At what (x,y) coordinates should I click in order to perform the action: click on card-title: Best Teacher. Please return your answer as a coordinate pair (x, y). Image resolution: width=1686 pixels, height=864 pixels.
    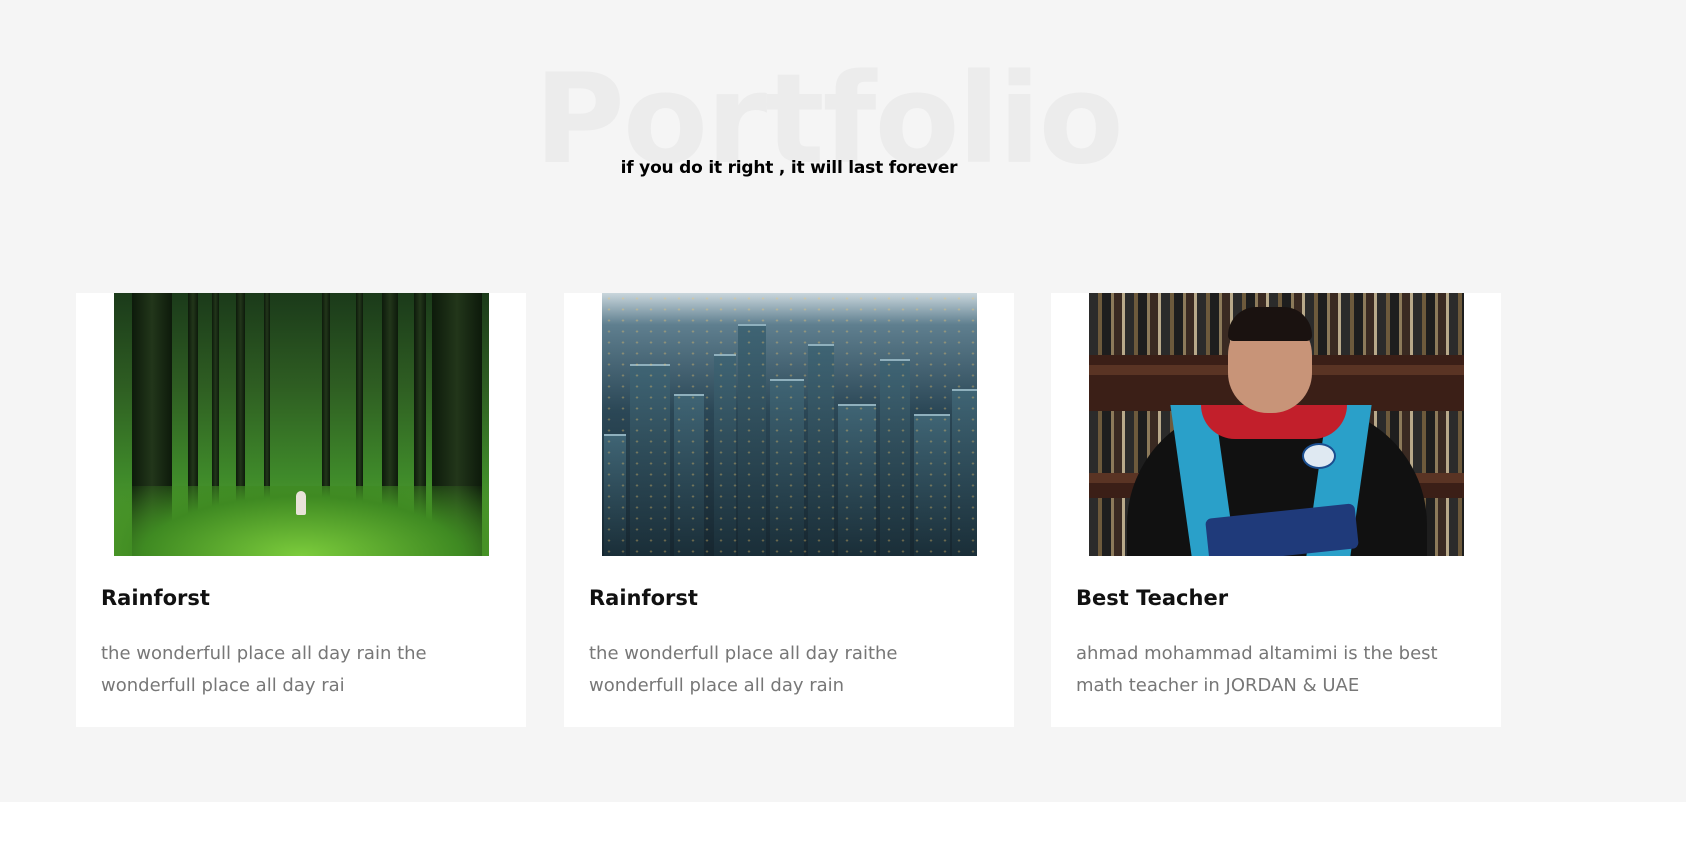
    Looking at the image, I should click on (1152, 598).